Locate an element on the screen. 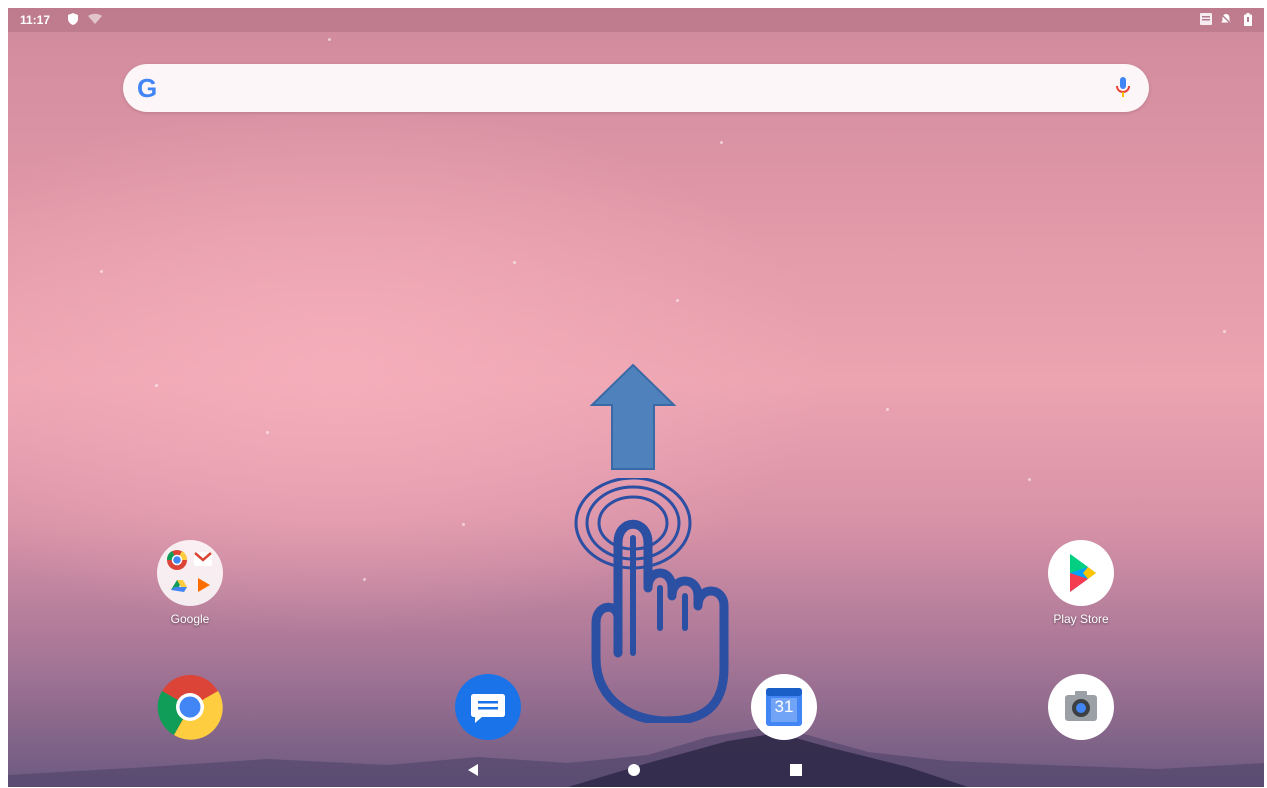  home-icon is located at coordinates (634, 770).